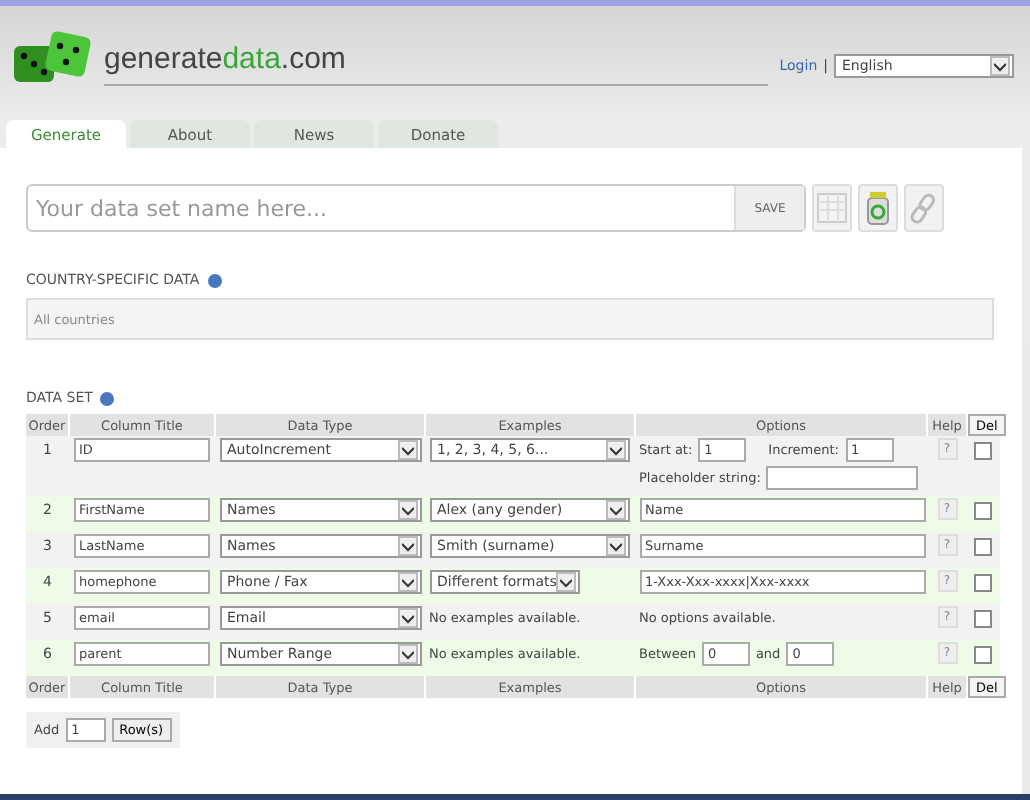 This screenshot has height=800, width=1030. Describe the element at coordinates (225, 59) in the screenshot. I see `site-logo-text: generatedata.com` at that location.